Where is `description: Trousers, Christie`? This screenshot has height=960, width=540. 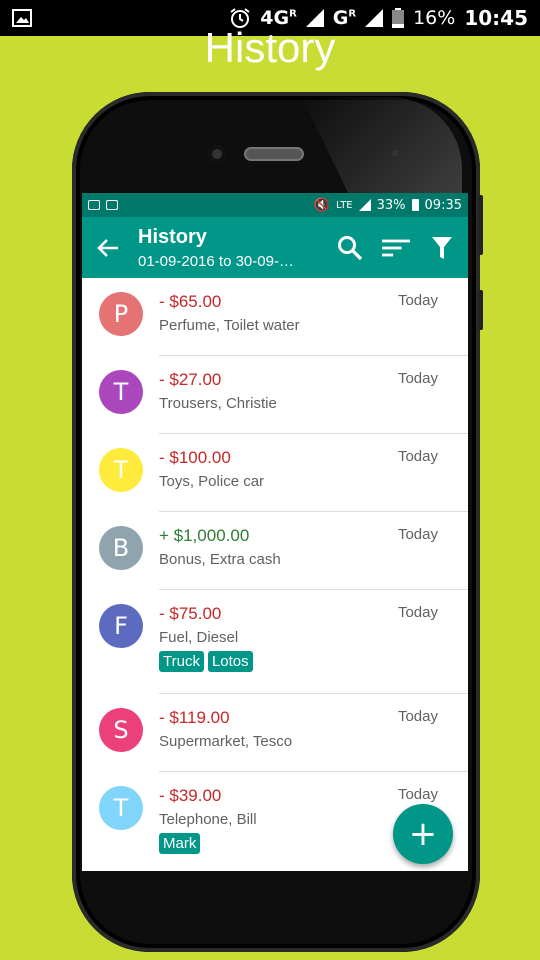 description: Trousers, Christie is located at coordinates (218, 403).